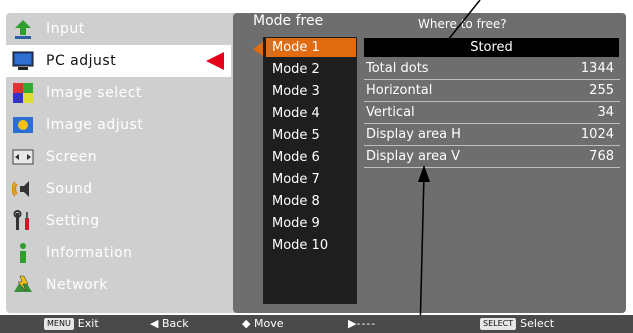 The width and height of the screenshot is (633, 333). I want to click on callout-pointer-lines, so click(449, 166).